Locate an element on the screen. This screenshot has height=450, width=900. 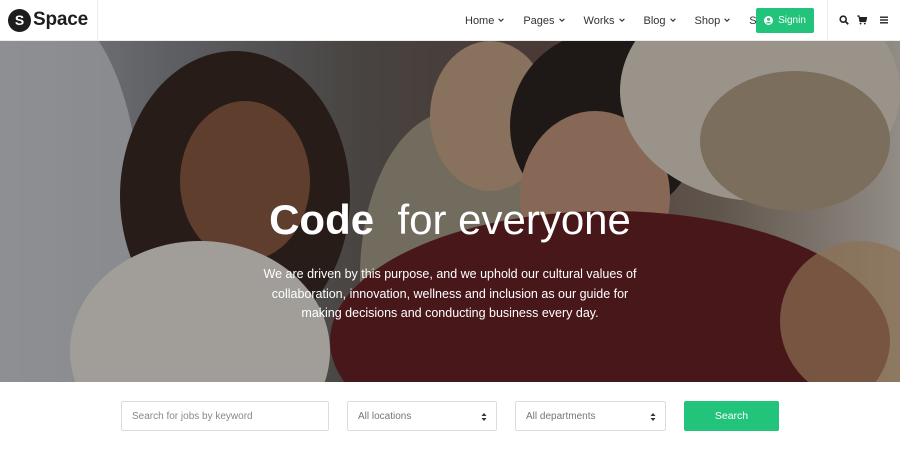
nav-item-label: Shop is located at coordinates (707, 20).